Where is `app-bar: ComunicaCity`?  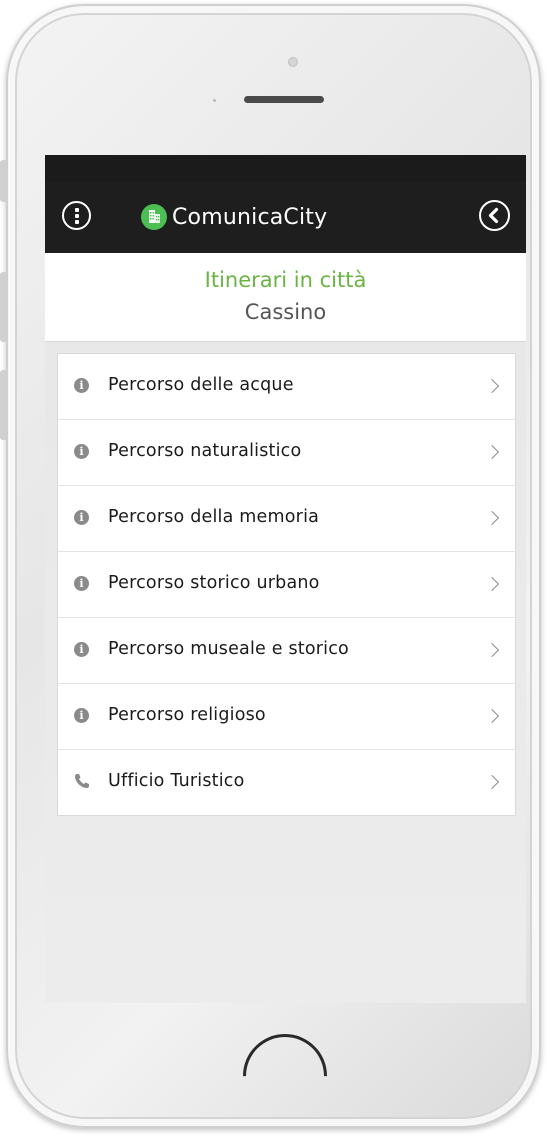
app-bar: ComunicaCity is located at coordinates (285, 217).